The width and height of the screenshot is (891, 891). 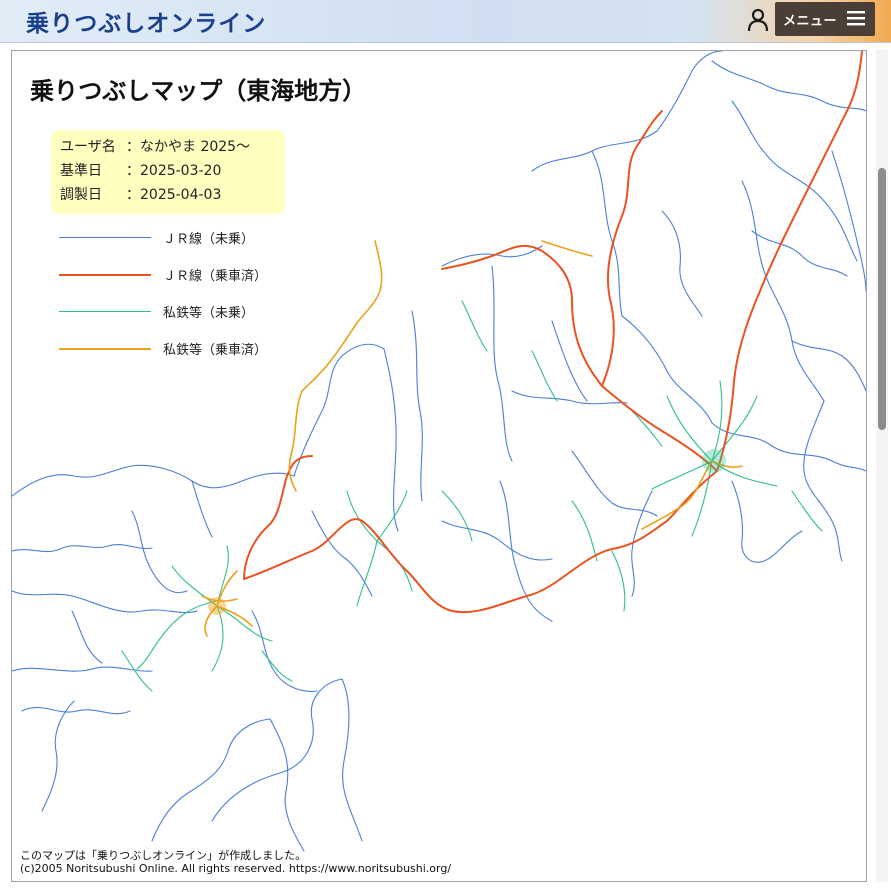 I want to click on map-title: 乗りつぶしマップ（東海地方）, so click(x=198, y=91).